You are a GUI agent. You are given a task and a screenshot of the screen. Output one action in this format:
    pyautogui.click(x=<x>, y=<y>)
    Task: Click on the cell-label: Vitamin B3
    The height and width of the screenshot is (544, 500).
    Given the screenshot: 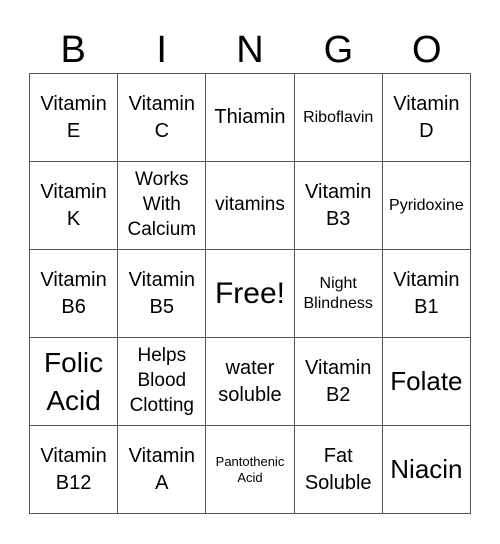 What is the action you would take?
    pyautogui.click(x=338, y=205)
    